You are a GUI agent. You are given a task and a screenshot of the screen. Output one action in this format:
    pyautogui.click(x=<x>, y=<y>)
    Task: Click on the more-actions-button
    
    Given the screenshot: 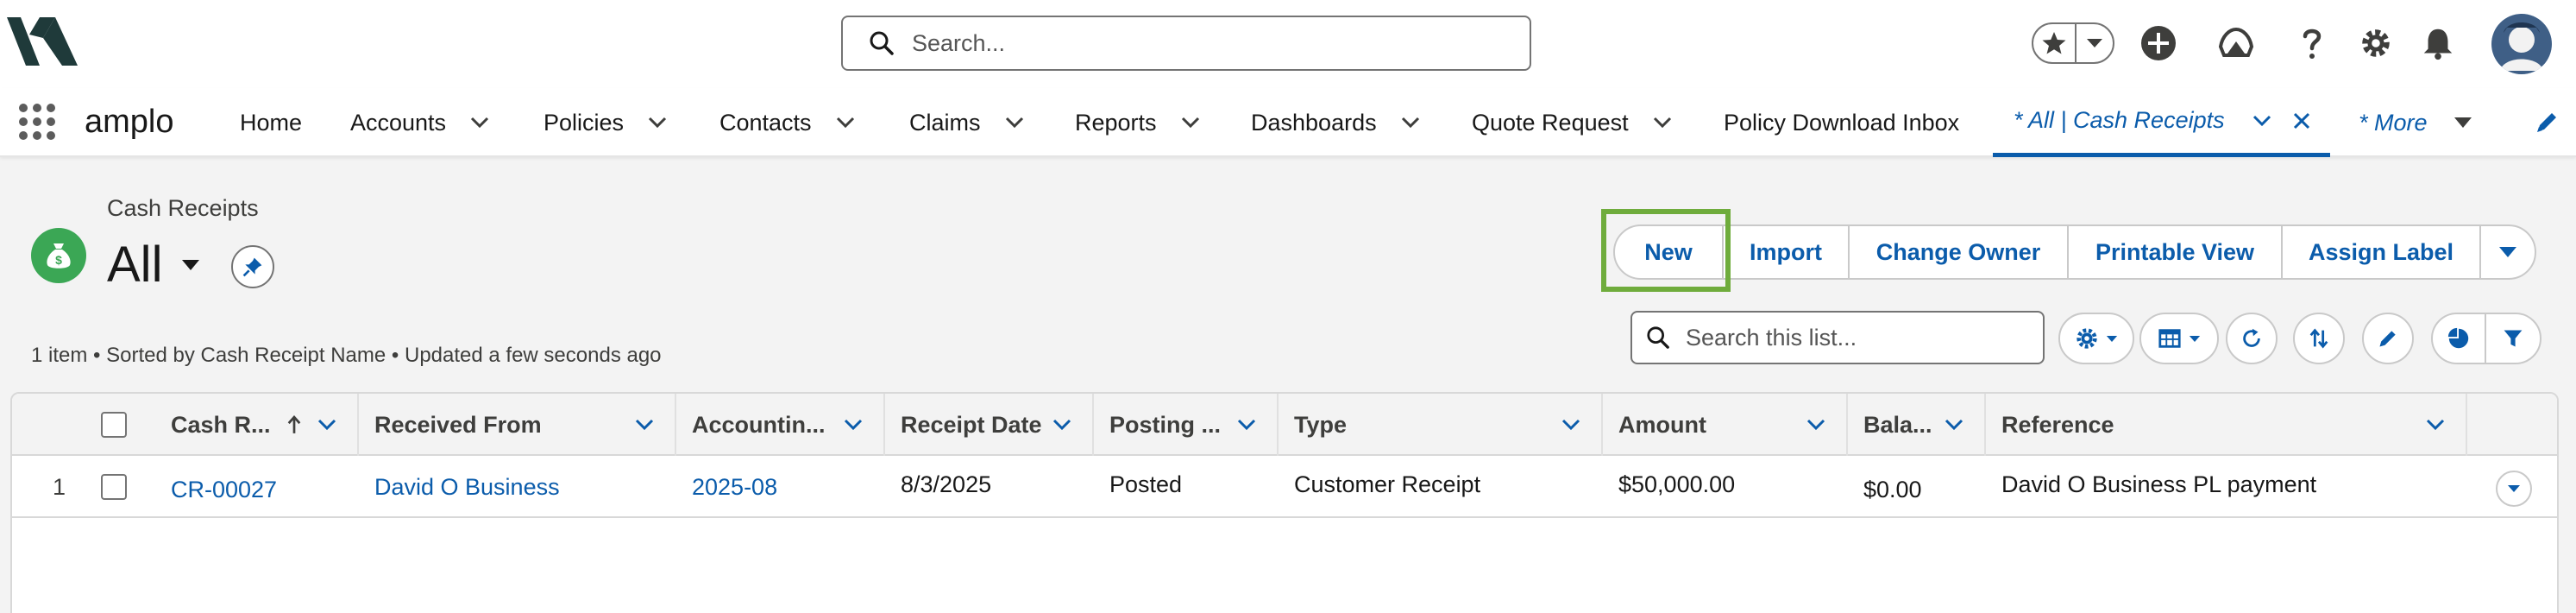 What is the action you would take?
    pyautogui.click(x=2507, y=252)
    